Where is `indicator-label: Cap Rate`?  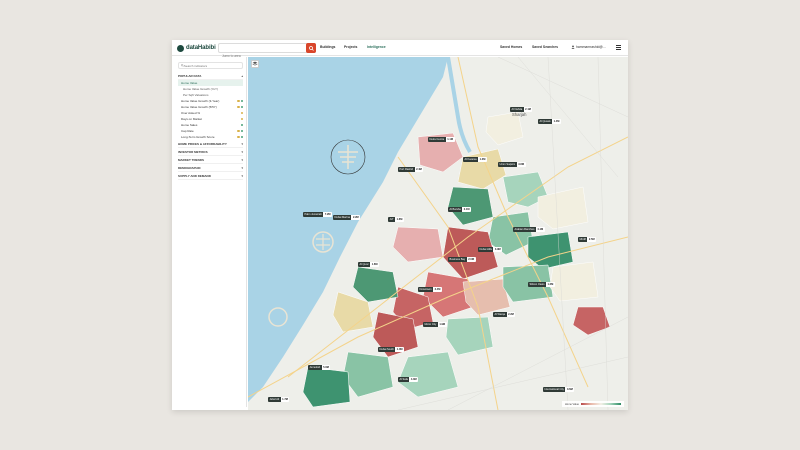 indicator-label: Cap Rate is located at coordinates (187, 131).